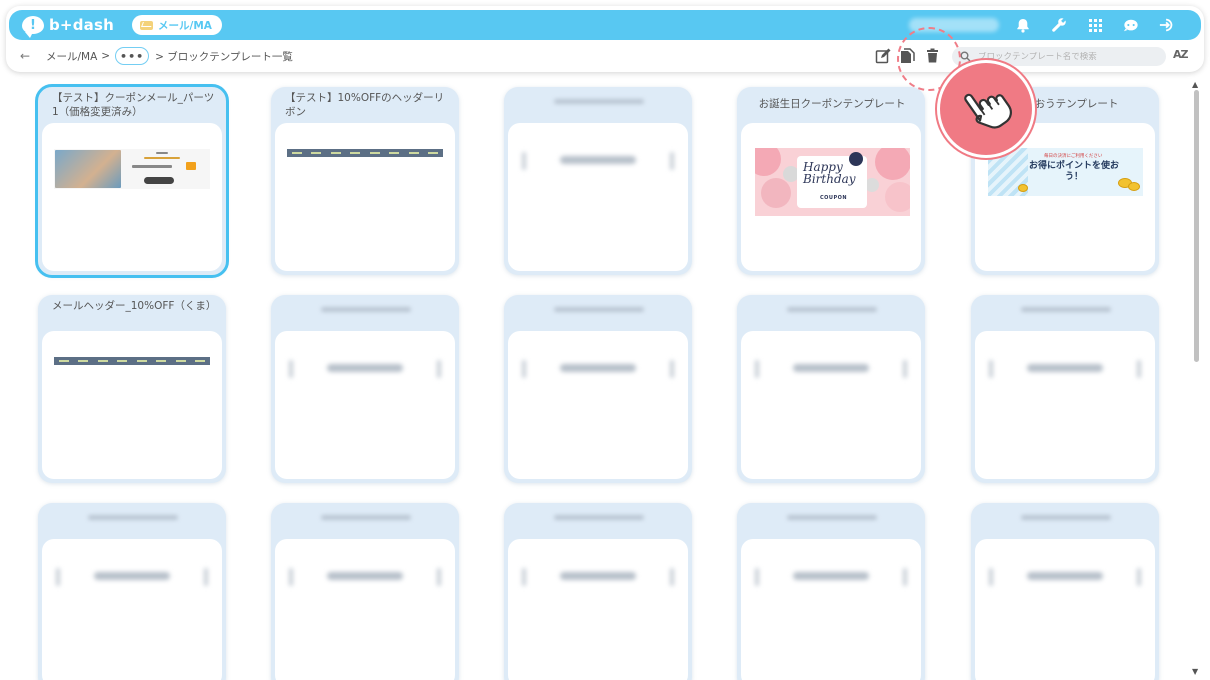 This screenshot has height=680, width=1210. I want to click on breadcrumb-bar: ← メール/MA > ••• > ブロックテンプレート一覧 AZ, so click(605, 56).